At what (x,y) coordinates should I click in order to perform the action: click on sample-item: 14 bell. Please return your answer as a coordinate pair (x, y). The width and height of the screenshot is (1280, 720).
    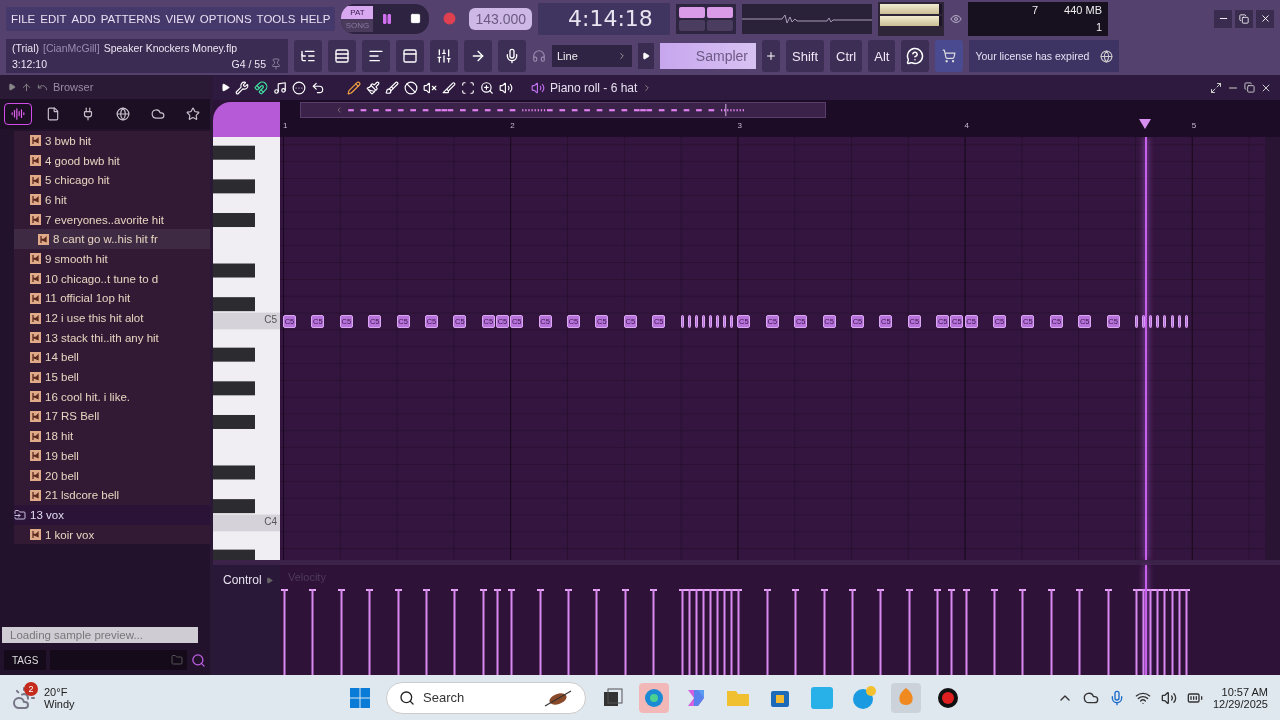
    Looking at the image, I should click on (112, 357).